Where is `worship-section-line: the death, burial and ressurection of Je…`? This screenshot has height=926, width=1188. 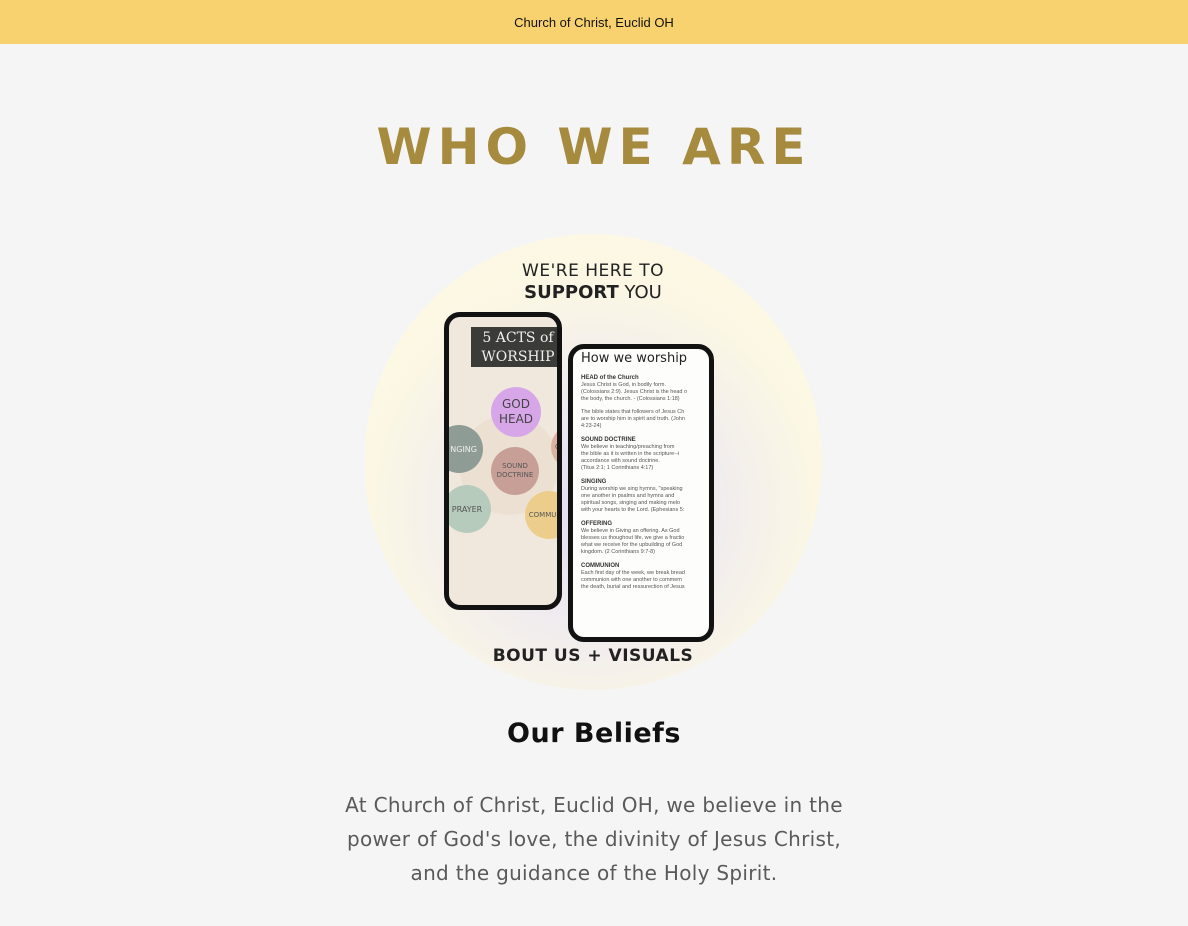 worship-section-line: the death, burial and ressurection of Je… is located at coordinates (633, 587).